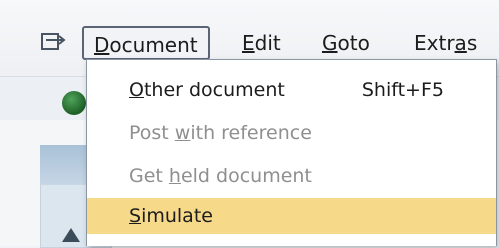  I want to click on menu-goto: Goto, so click(346, 43).